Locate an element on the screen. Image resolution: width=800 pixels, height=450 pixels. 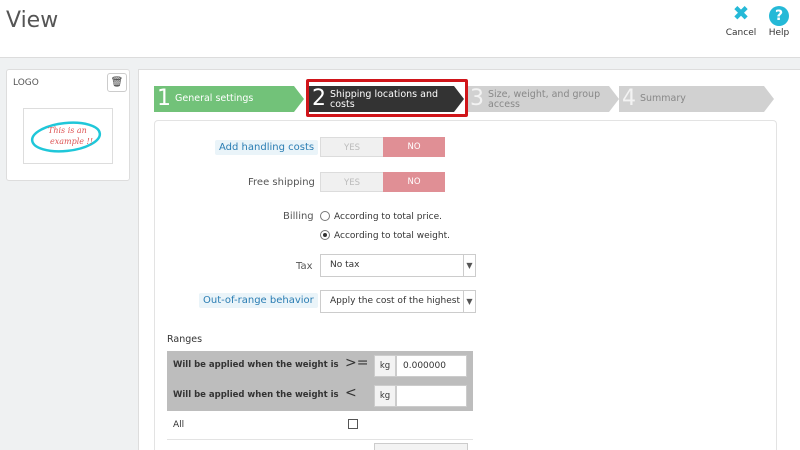
out-of-range-label: Out-of-range behavior is located at coordinates (258, 300).